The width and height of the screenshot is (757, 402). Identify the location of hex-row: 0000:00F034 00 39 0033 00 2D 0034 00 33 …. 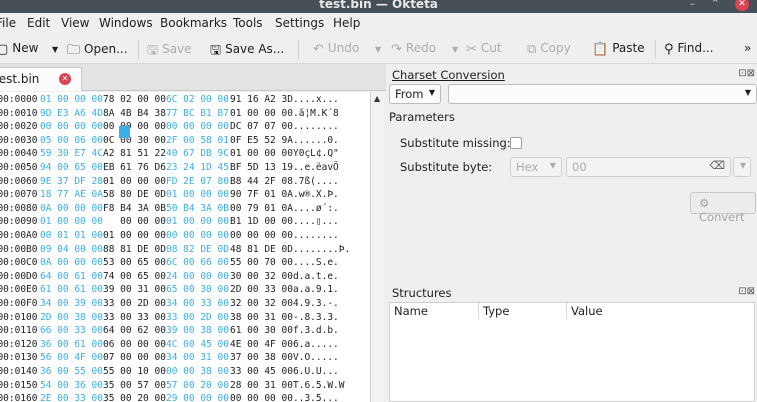
(185, 304).